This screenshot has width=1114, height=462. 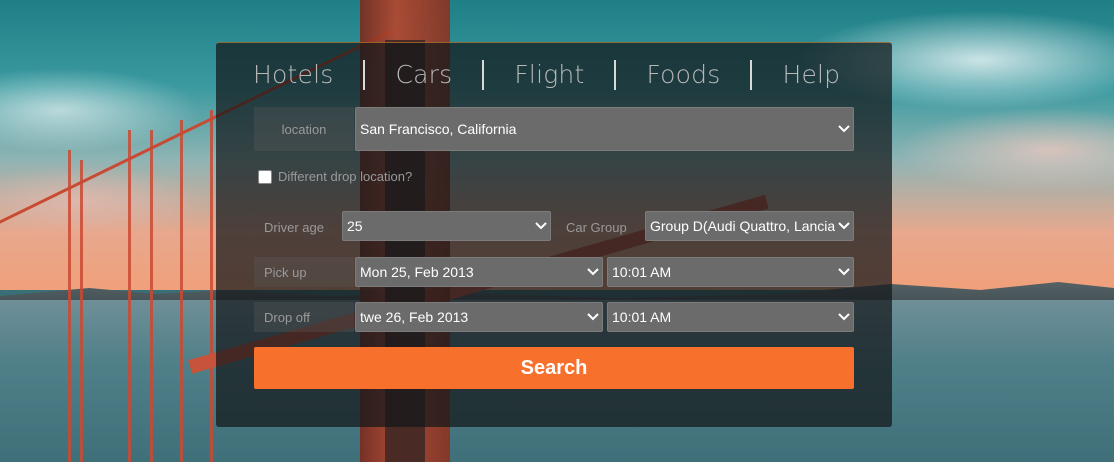 I want to click on location-label: location, so click(x=304, y=129).